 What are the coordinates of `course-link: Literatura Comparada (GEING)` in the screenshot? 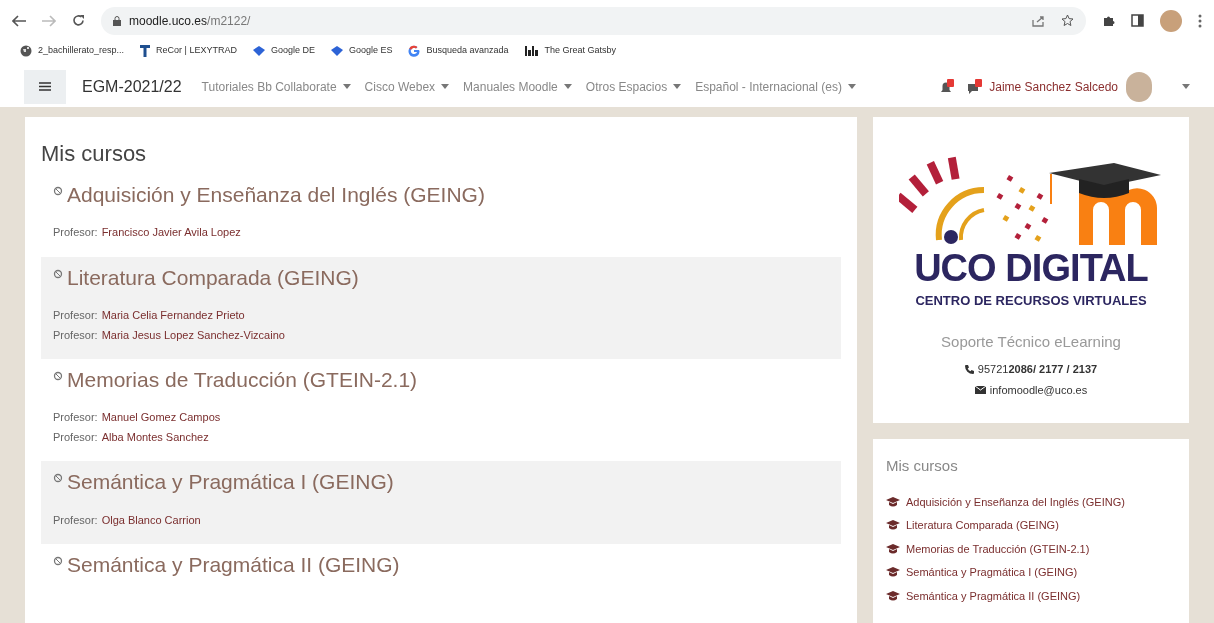 It's located at (1031, 525).